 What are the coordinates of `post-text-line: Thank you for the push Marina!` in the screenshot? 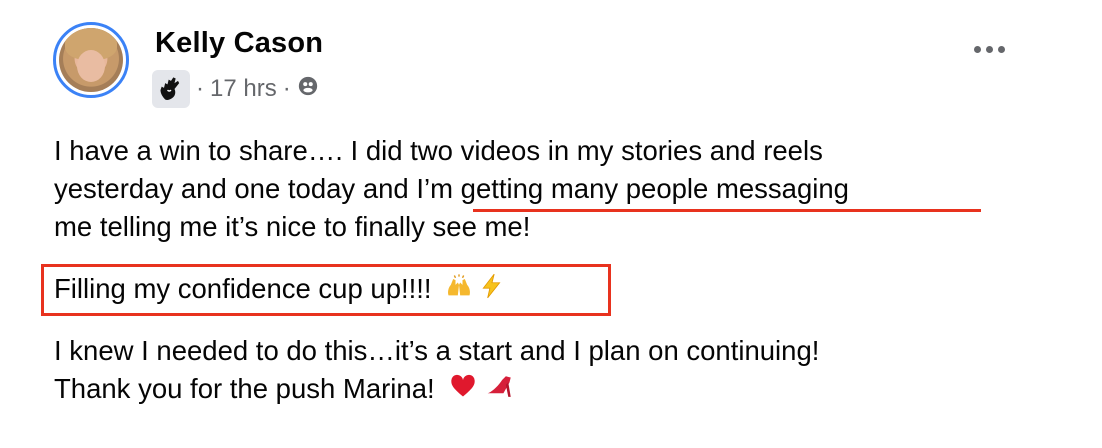 It's located at (286, 390).